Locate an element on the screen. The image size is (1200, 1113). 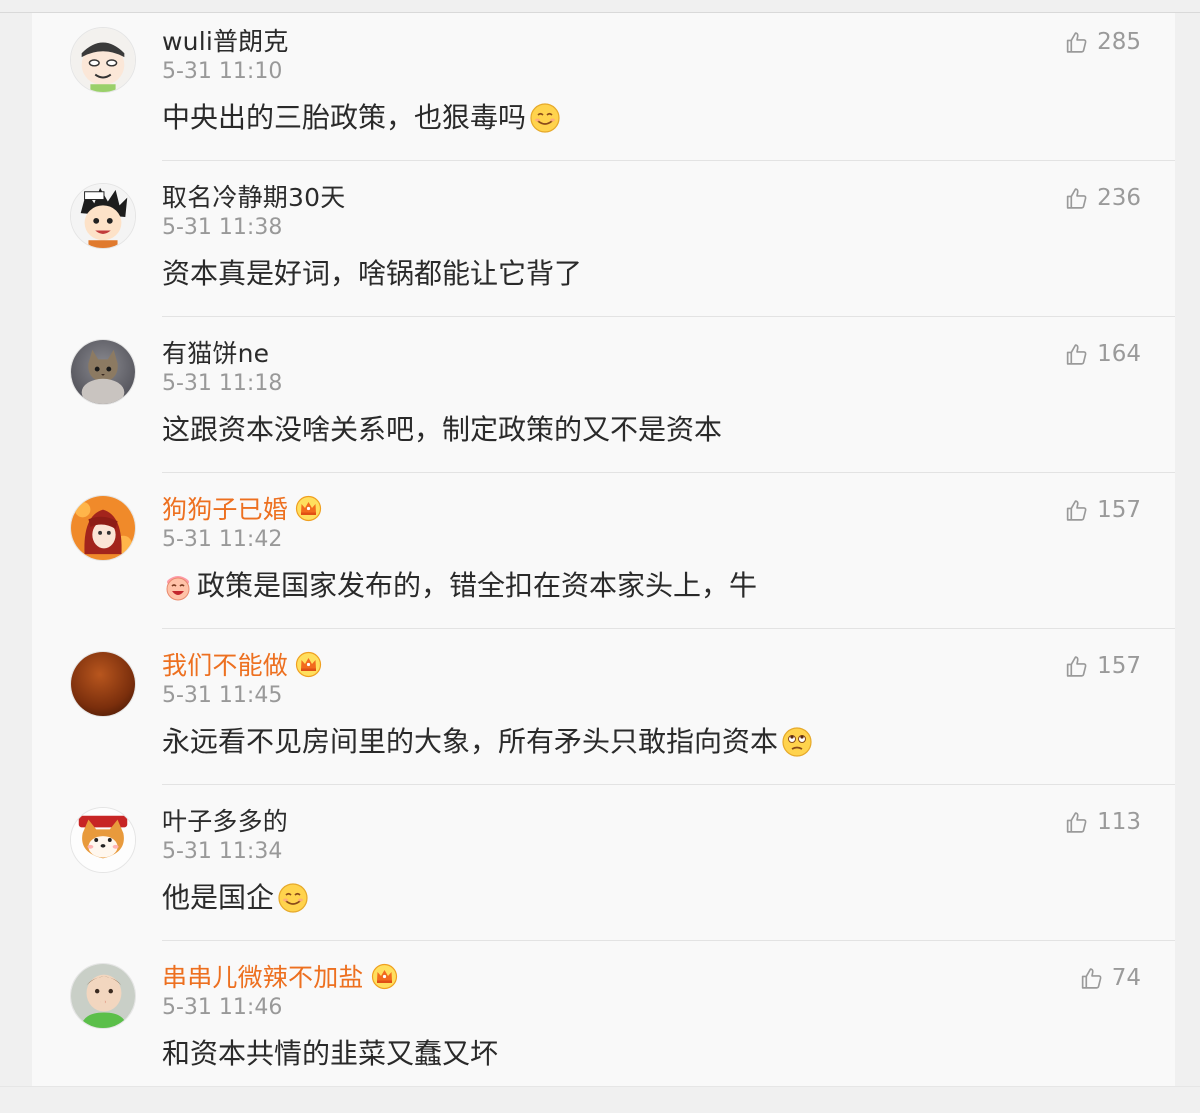
comment-body: 这跟资本没啥关系吧，制定政策的又不是资本 is located at coordinates (442, 429).